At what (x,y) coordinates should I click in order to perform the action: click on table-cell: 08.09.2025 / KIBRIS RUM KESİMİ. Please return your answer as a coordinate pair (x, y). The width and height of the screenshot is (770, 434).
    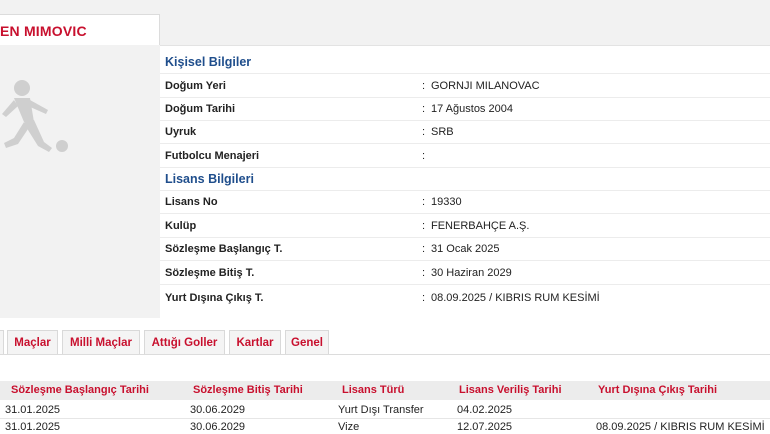
    Looking at the image, I should click on (680, 427).